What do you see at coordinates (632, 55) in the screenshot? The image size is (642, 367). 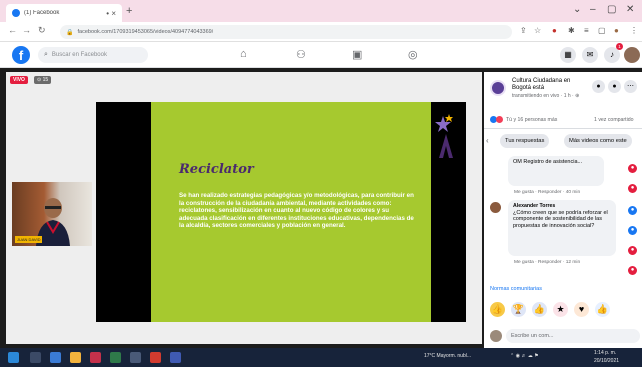 I see `account-avatar` at bounding box center [632, 55].